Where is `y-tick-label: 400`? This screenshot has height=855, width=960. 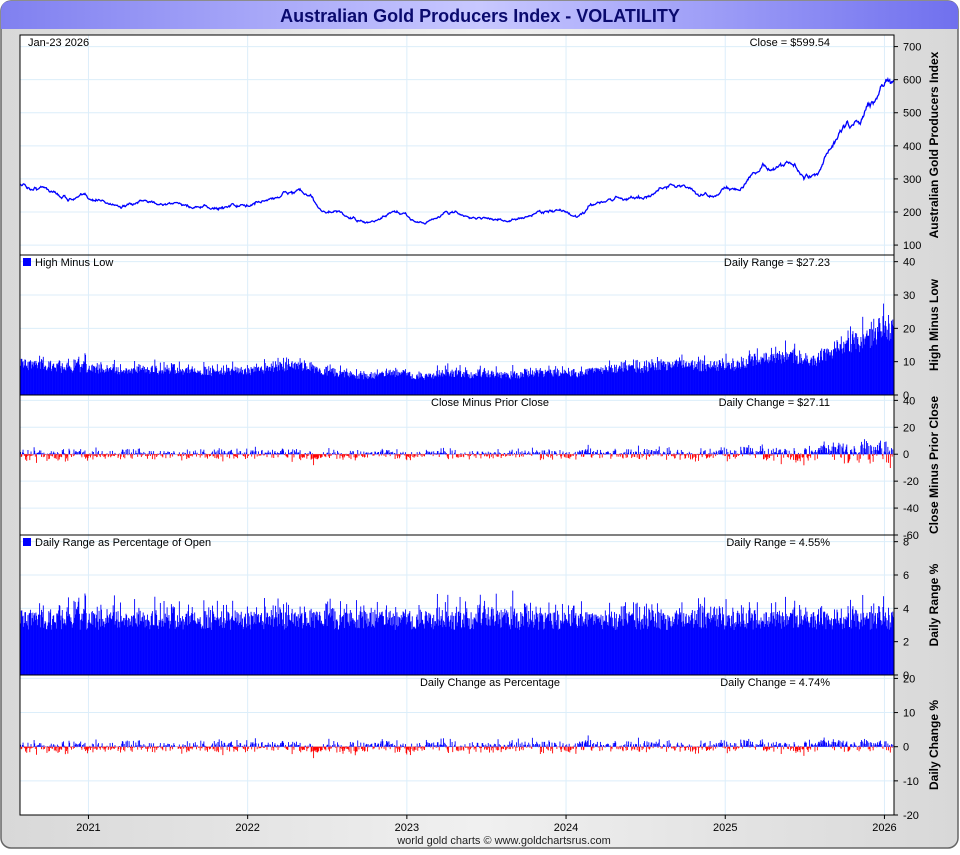
y-tick-label: 400 is located at coordinates (912, 147).